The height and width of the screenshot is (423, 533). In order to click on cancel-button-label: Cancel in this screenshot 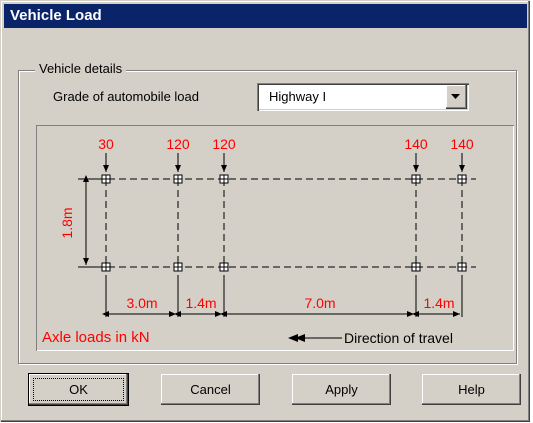, I will do `click(210, 389)`.